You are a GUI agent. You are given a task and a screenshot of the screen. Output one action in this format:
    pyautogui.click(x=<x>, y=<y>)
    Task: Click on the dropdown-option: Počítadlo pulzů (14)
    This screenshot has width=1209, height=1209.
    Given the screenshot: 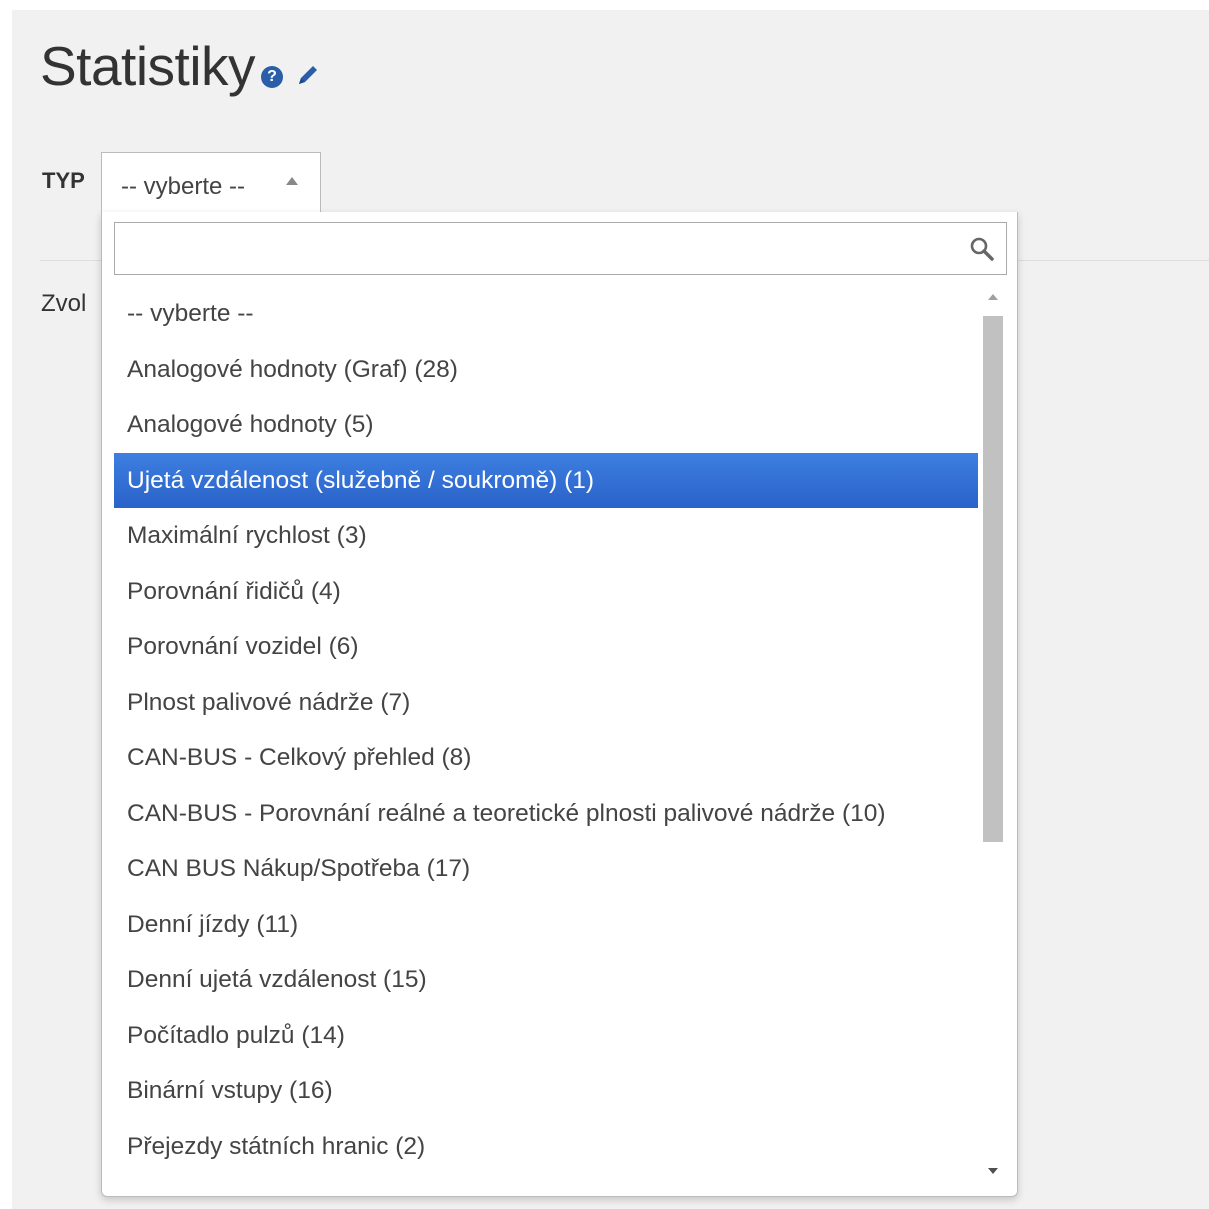 What is the action you would take?
    pyautogui.click(x=546, y=1036)
    